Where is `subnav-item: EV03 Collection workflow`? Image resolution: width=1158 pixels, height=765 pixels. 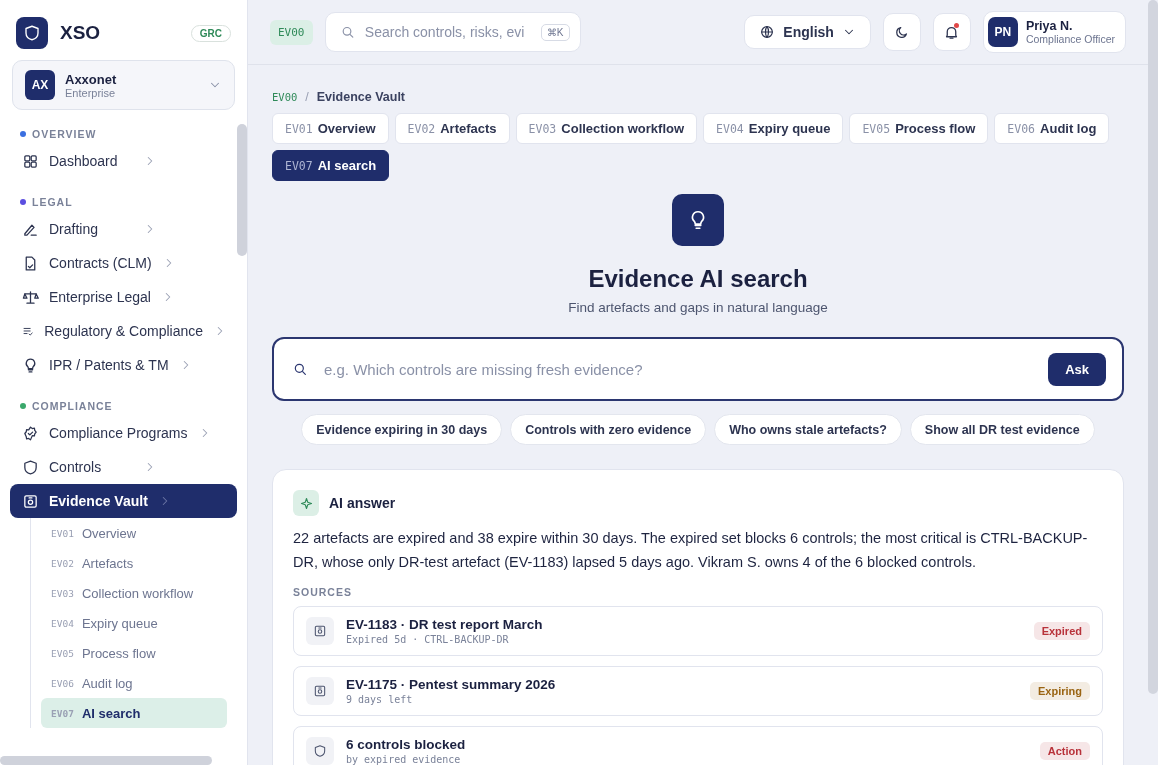
subnav-item: EV03 Collection workflow is located at coordinates (134, 593).